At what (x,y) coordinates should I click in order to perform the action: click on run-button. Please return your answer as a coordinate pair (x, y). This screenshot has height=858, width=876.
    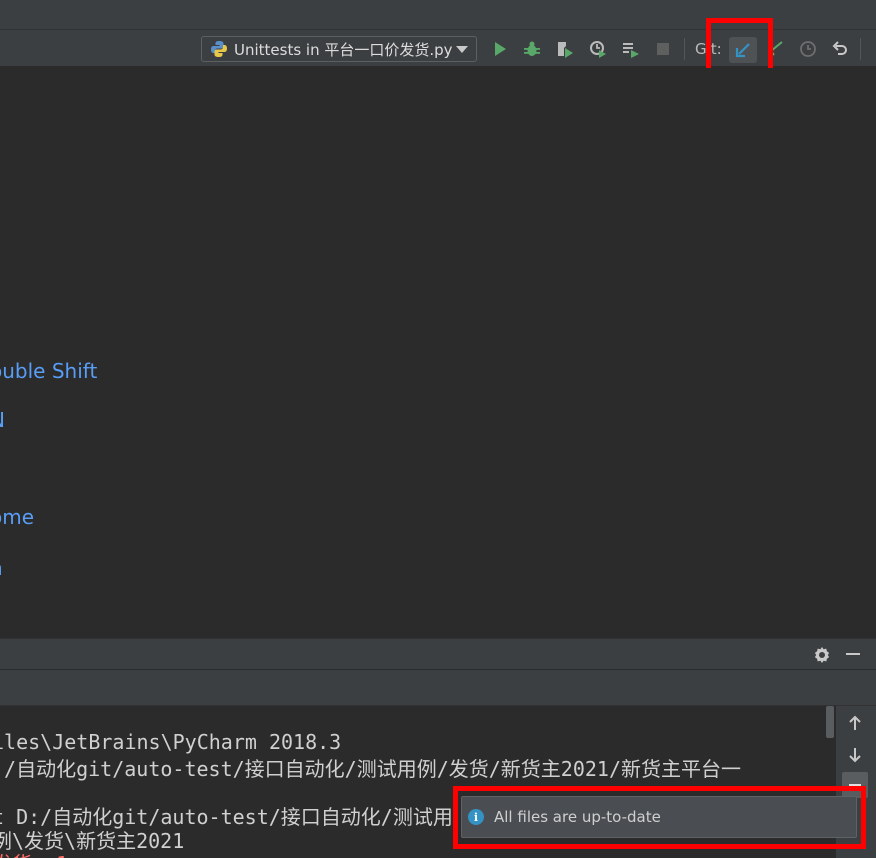
    Looking at the image, I should click on (500, 49).